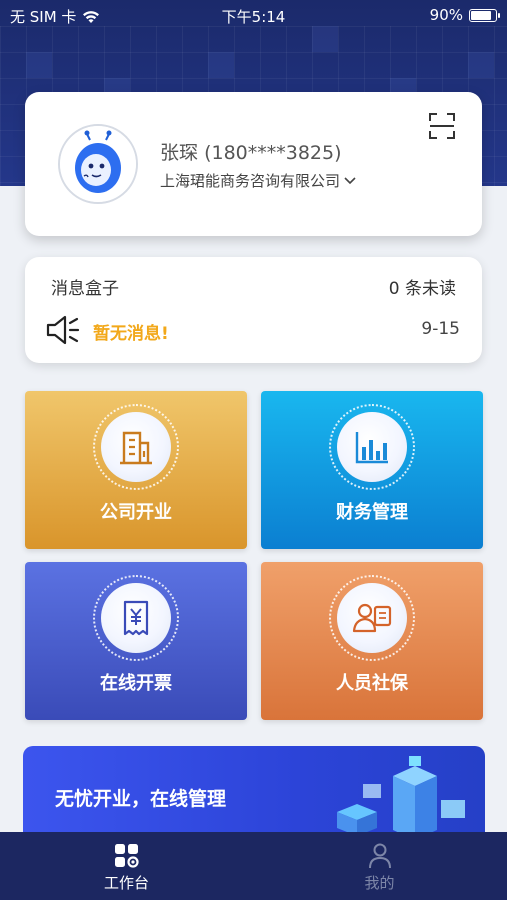 The height and width of the screenshot is (900, 507). What do you see at coordinates (63, 330) in the screenshot?
I see `speaker-icon` at bounding box center [63, 330].